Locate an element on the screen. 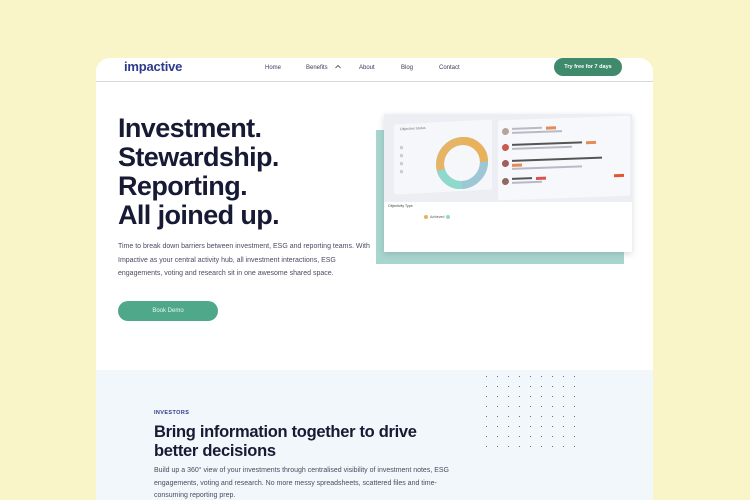 The height and width of the screenshot is (500, 750). mockup-footer-label: Objectivity Type is located at coordinates (400, 206).